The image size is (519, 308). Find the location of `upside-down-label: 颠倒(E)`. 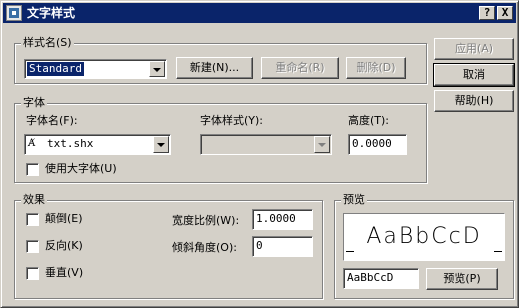

upside-down-label: 颠倒(E) is located at coordinates (64, 219).